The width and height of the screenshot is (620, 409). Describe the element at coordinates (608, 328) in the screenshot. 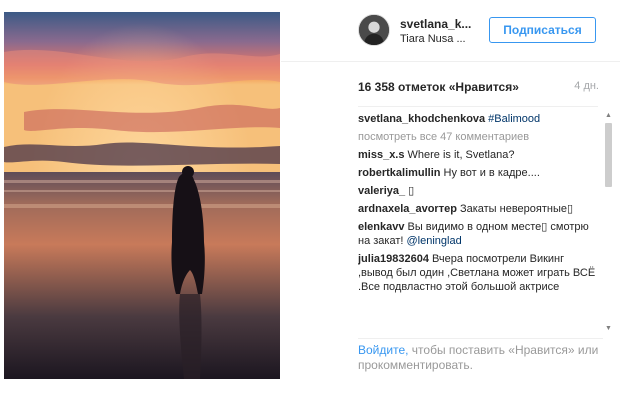

I see `scroll-down-icon: ▼` at that location.